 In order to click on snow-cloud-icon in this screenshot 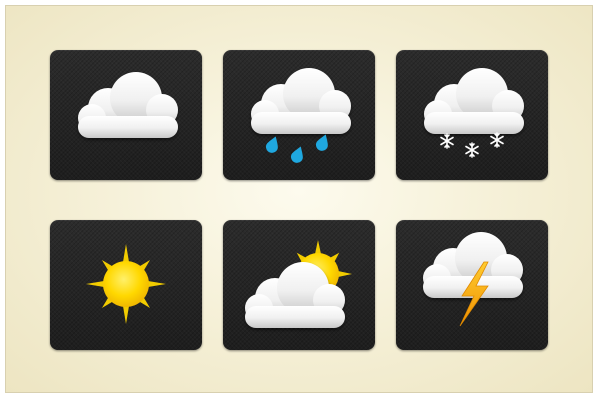, I will do `click(474, 113)`.